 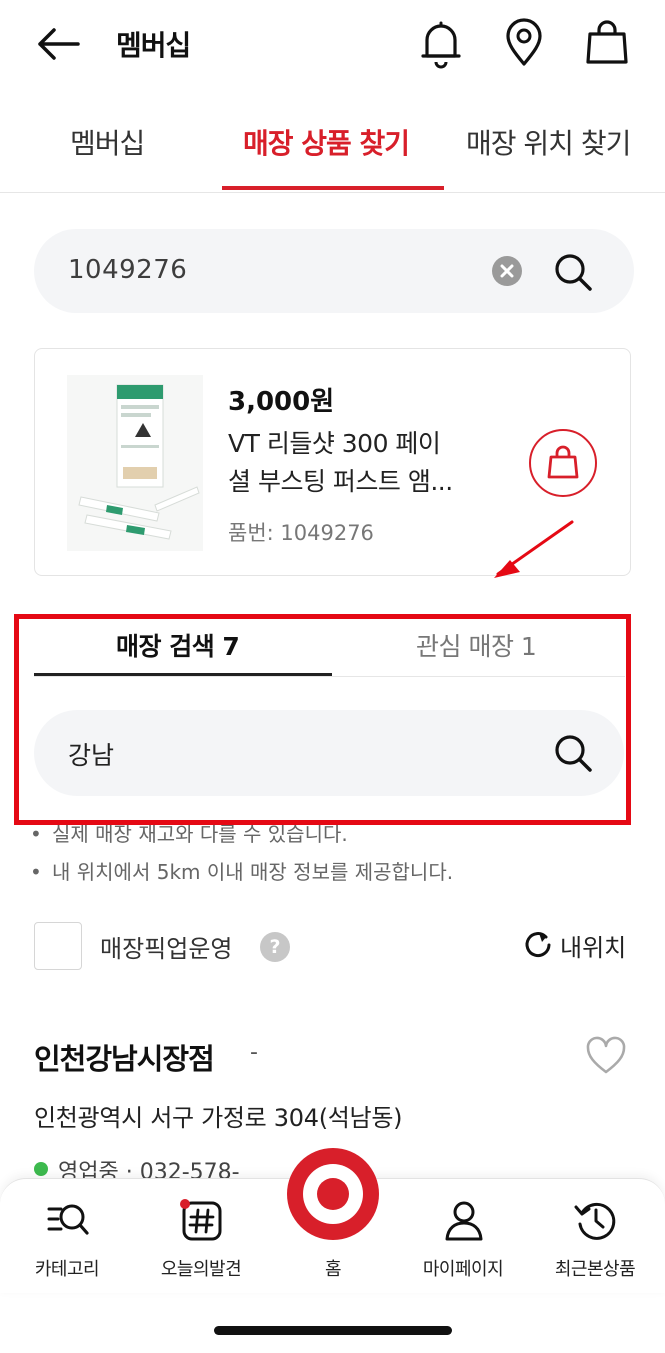 I want to click on product-name-line-1: VT 리들샷 300 페이, so click(x=334, y=443).